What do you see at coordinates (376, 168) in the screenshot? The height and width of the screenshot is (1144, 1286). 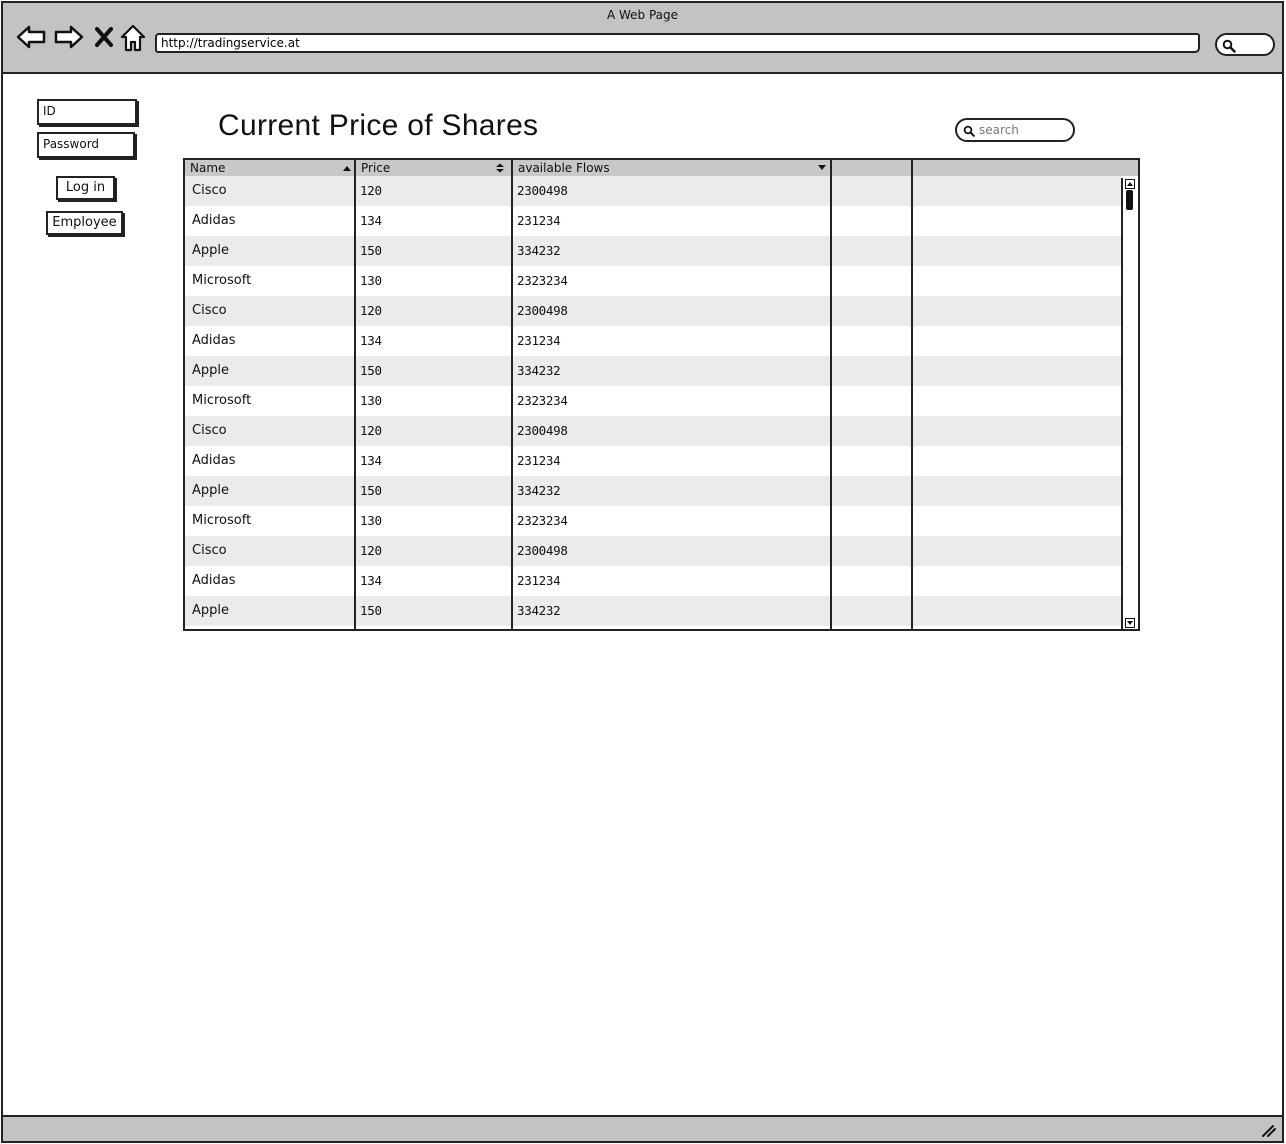 I see `column-header-label: Price` at bounding box center [376, 168].